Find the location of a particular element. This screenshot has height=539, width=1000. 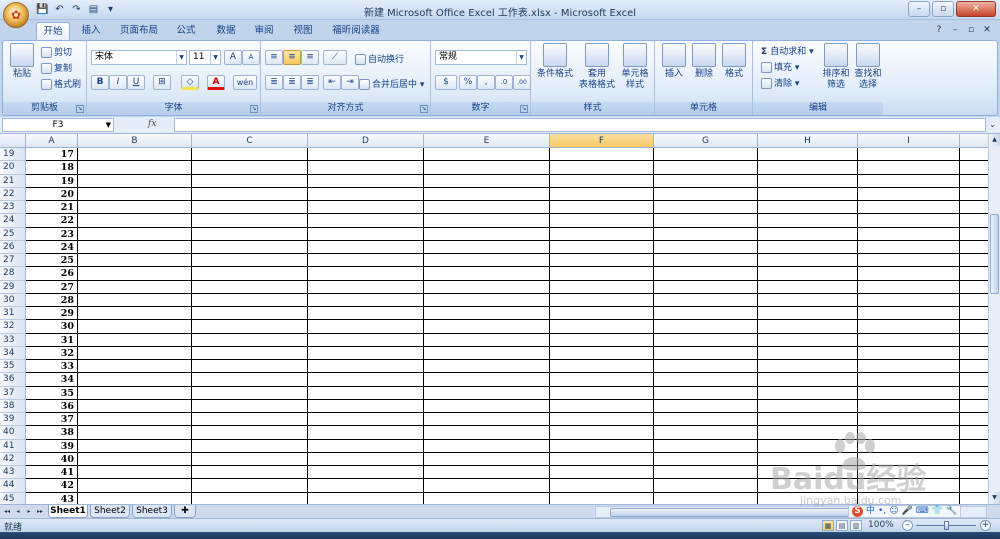

sheet-tab-sheet2: Sheet2 is located at coordinates (110, 511).